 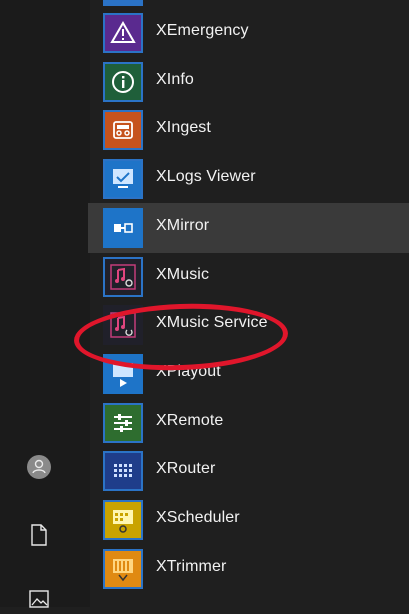 I want to click on app-list-item: XRemote, so click(x=248, y=423).